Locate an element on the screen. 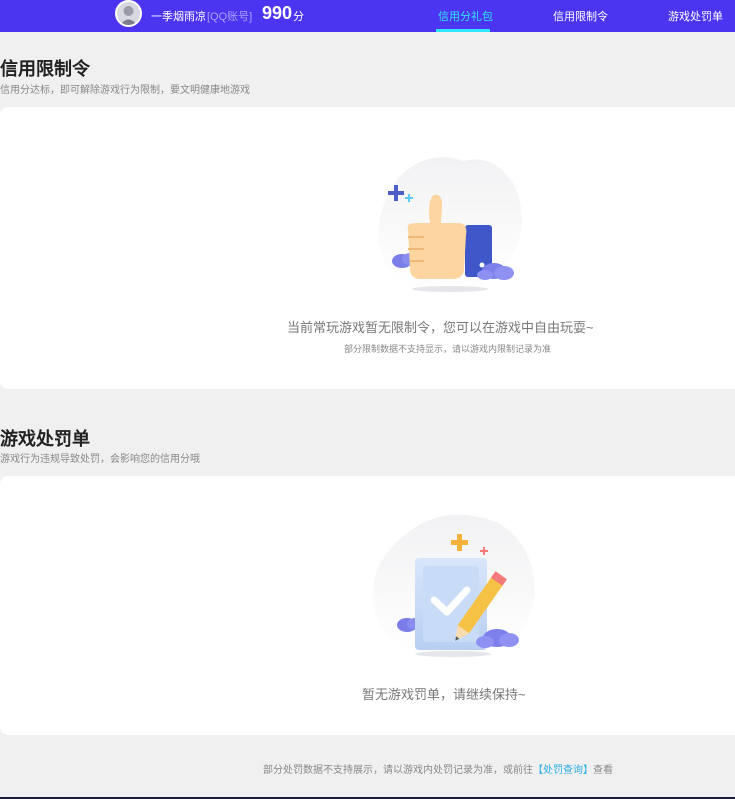 The width and height of the screenshot is (735, 799). credit-score-unit: 分 is located at coordinates (298, 17).